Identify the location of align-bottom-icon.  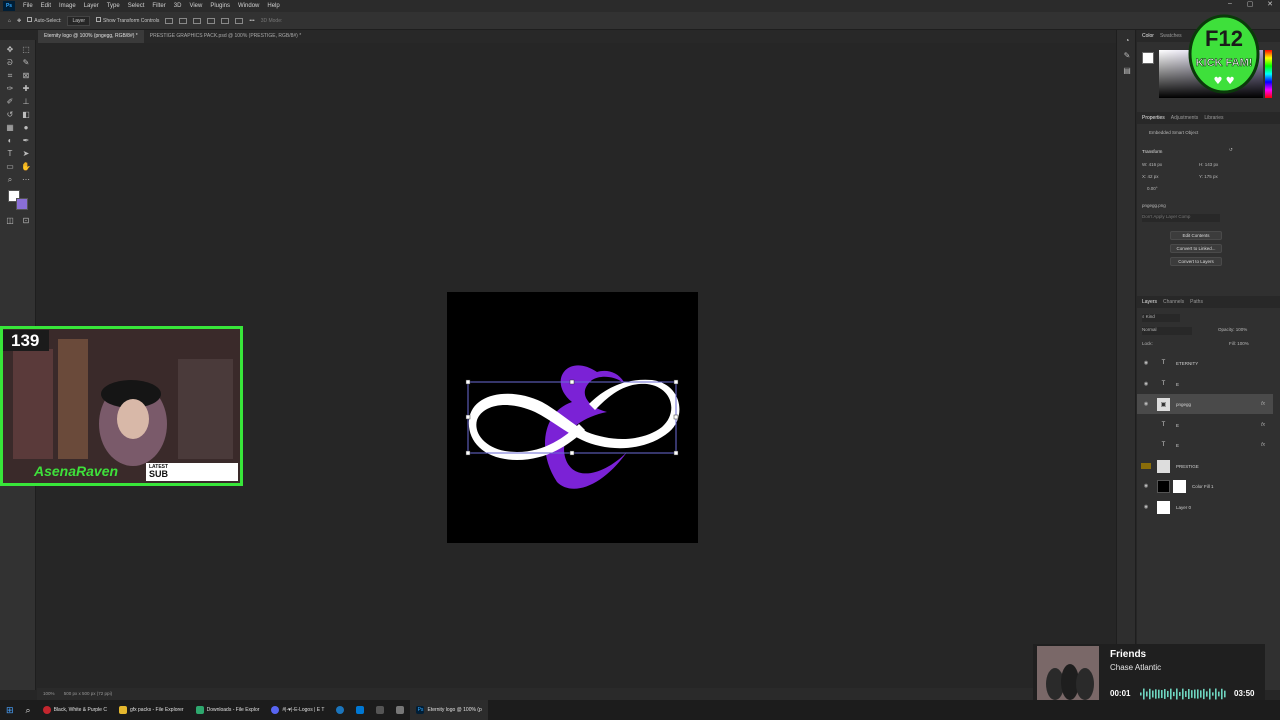
(239, 20).